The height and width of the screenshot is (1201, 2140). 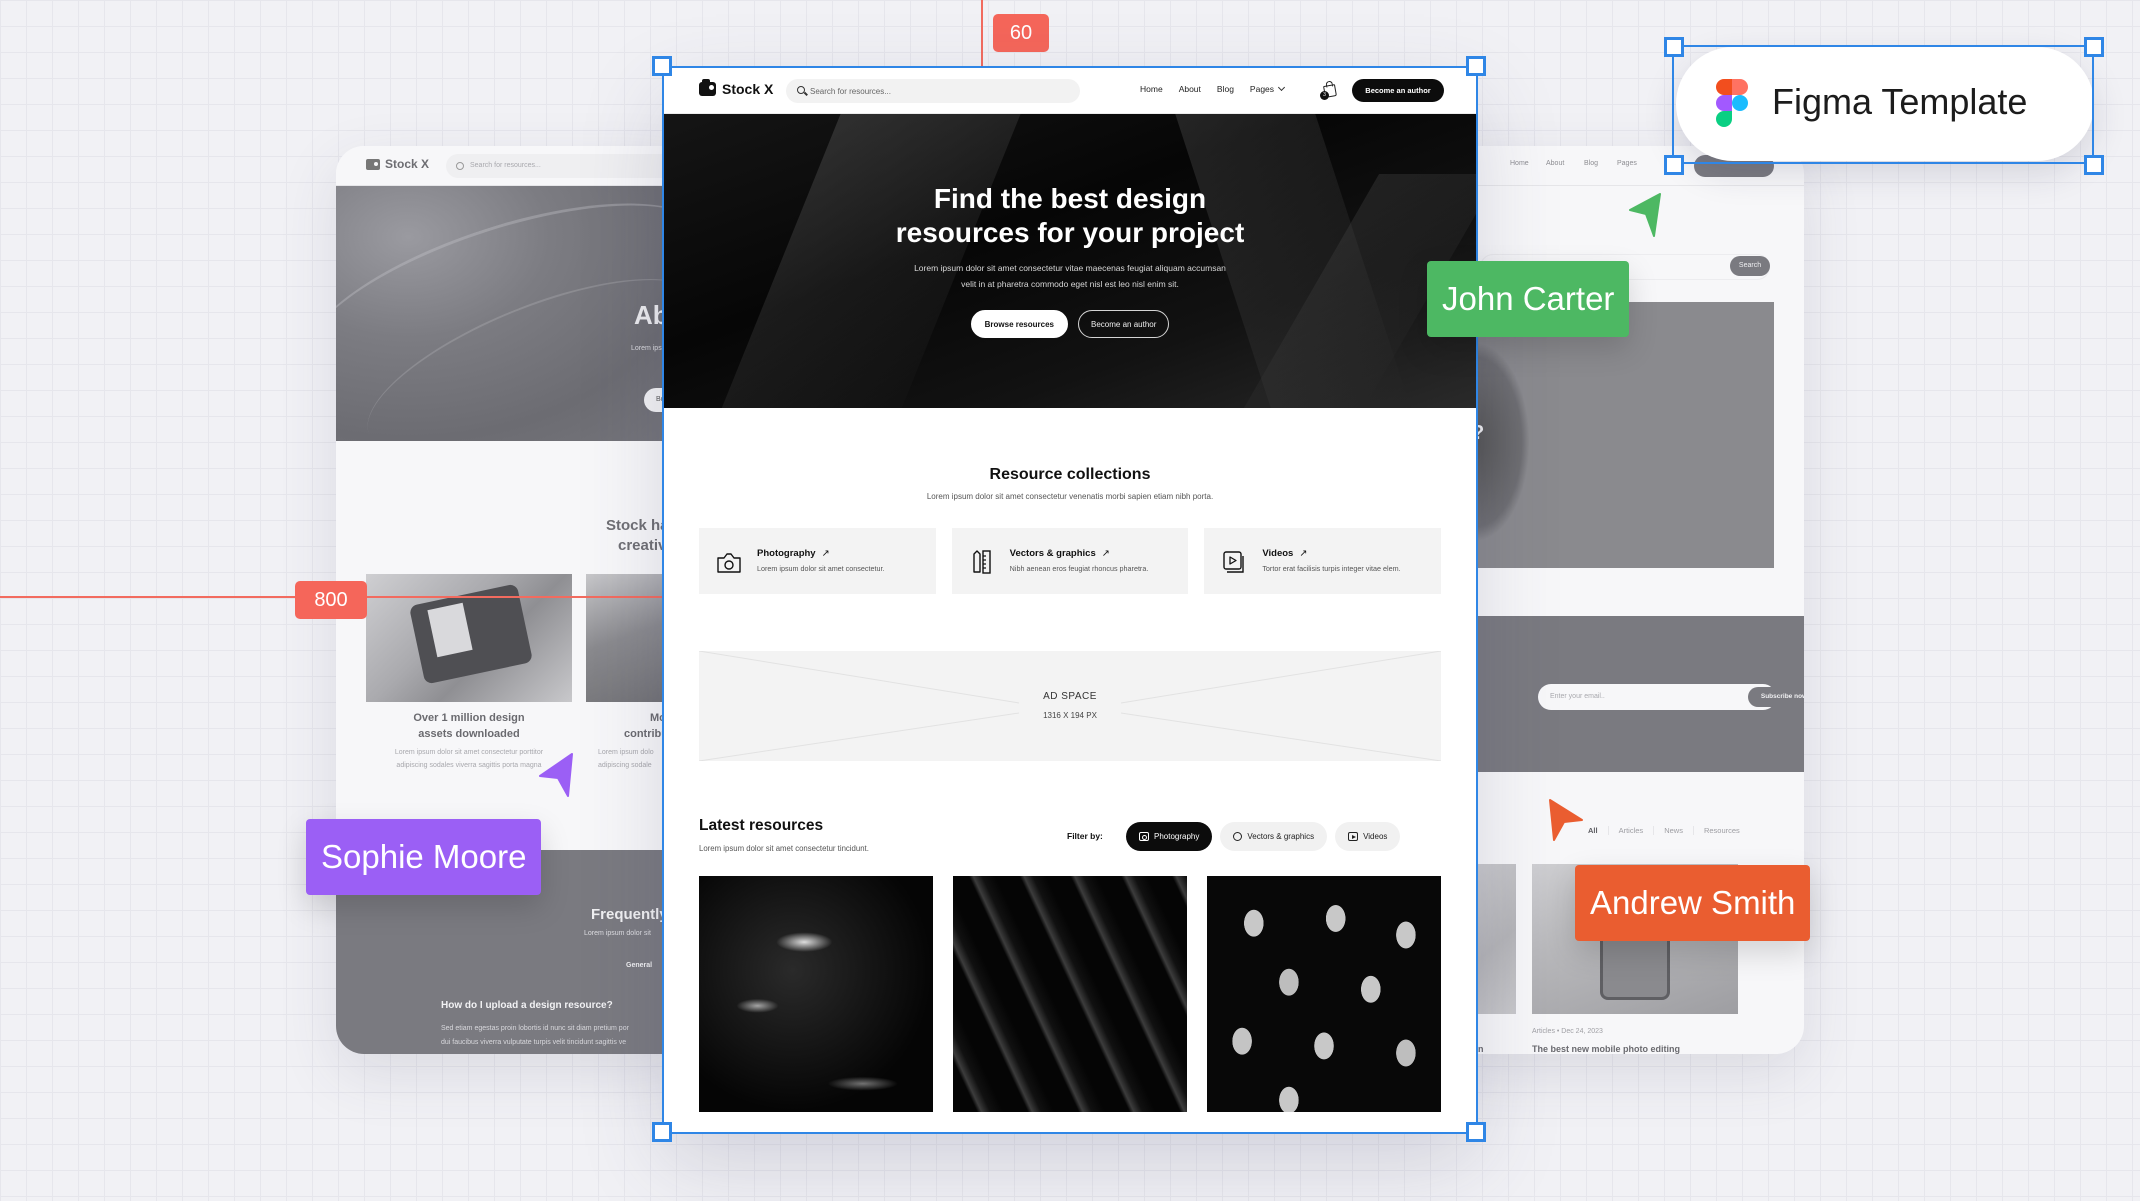 What do you see at coordinates (736, 88) in the screenshot?
I see `logo: Stock X` at bounding box center [736, 88].